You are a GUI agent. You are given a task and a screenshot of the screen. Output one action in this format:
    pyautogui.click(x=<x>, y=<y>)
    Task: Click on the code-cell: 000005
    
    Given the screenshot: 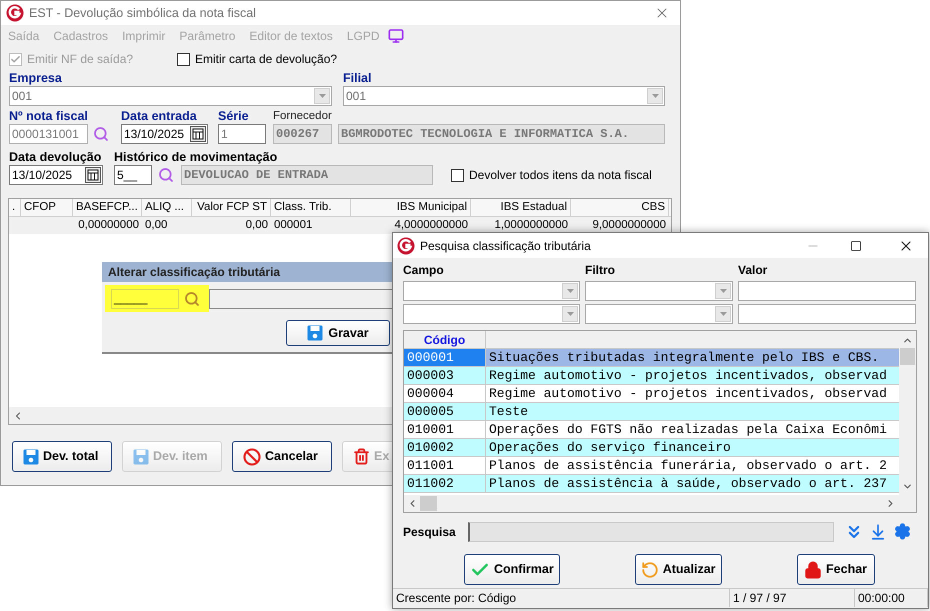 What is the action you would take?
    pyautogui.click(x=445, y=411)
    